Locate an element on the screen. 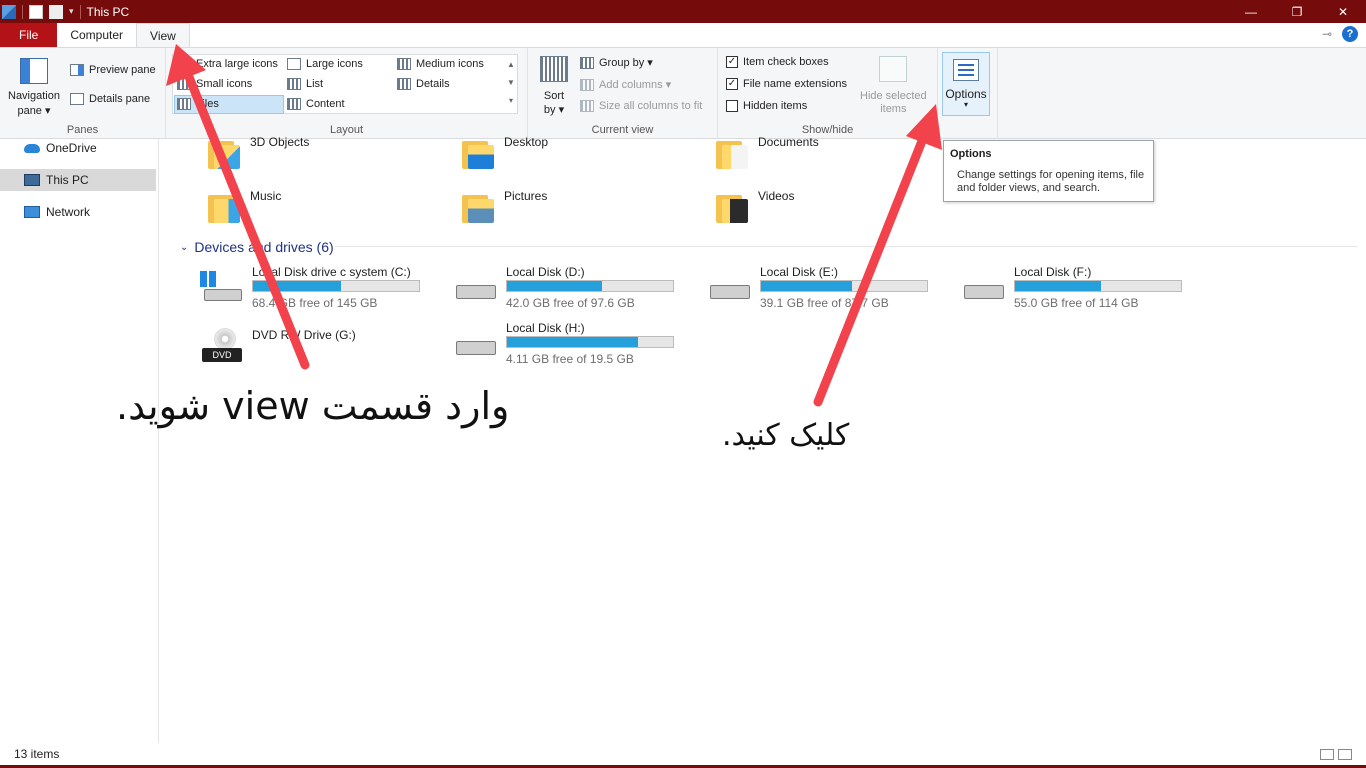  new-folder-icon is located at coordinates (56, 11).